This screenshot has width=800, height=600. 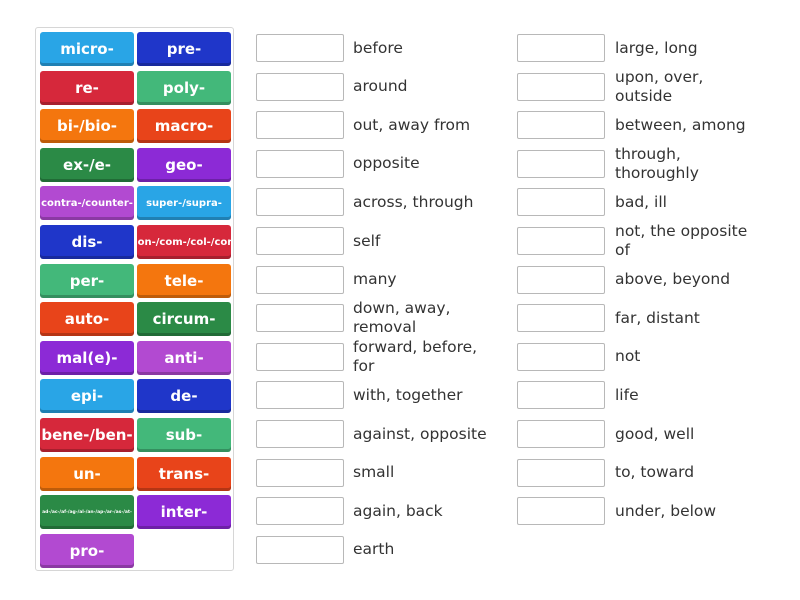 What do you see at coordinates (87, 126) in the screenshot?
I see `prefix-tile: bi-/bio-` at bounding box center [87, 126].